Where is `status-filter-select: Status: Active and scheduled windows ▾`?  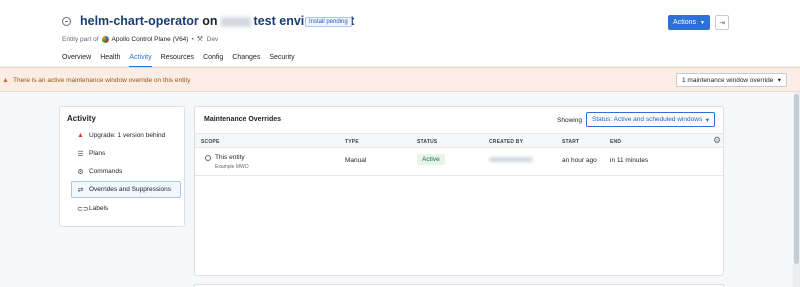 status-filter-select: Status: Active and scheduled windows ▾ is located at coordinates (650, 119).